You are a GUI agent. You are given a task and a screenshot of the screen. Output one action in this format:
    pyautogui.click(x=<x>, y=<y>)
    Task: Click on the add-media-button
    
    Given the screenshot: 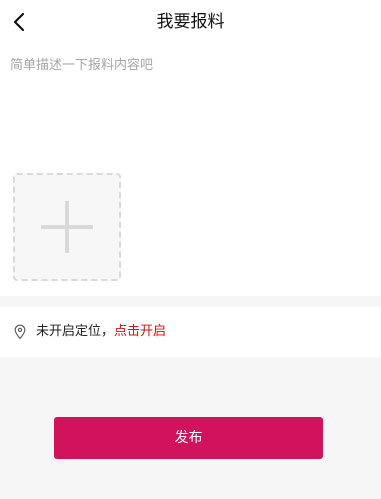 What is the action you would take?
    pyautogui.click(x=67, y=227)
    